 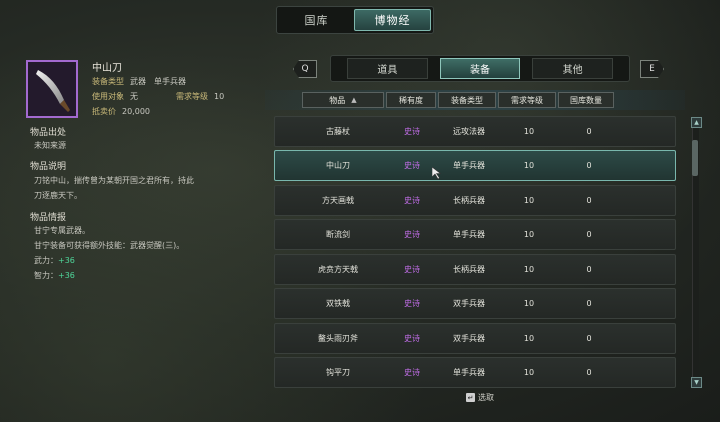 I want to click on item-level-value: 10, so click(x=219, y=96).